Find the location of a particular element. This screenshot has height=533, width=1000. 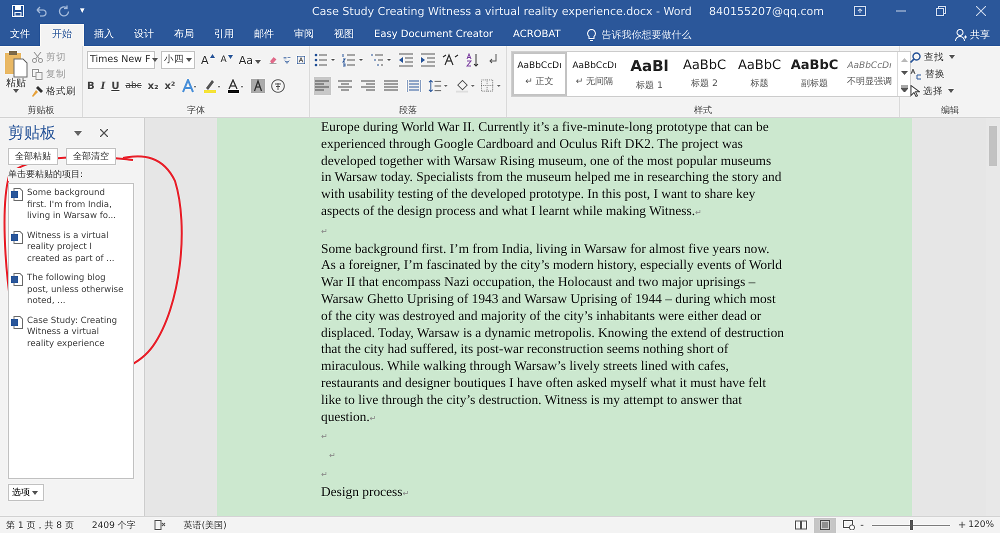

format-button: x₂ is located at coordinates (153, 86).